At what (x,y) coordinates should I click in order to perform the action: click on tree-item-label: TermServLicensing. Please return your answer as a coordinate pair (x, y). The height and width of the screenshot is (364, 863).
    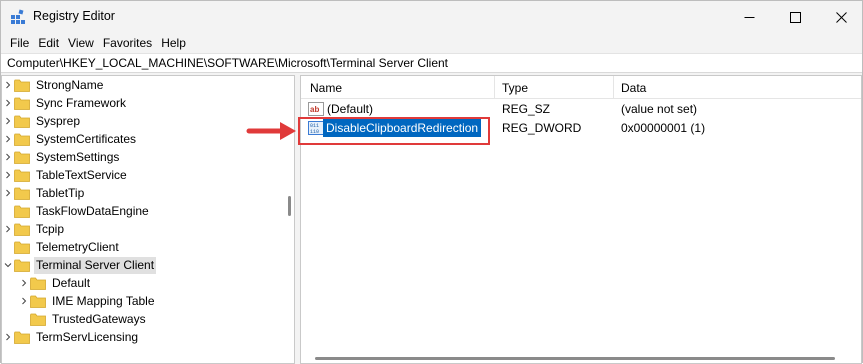
    Looking at the image, I should click on (87, 336).